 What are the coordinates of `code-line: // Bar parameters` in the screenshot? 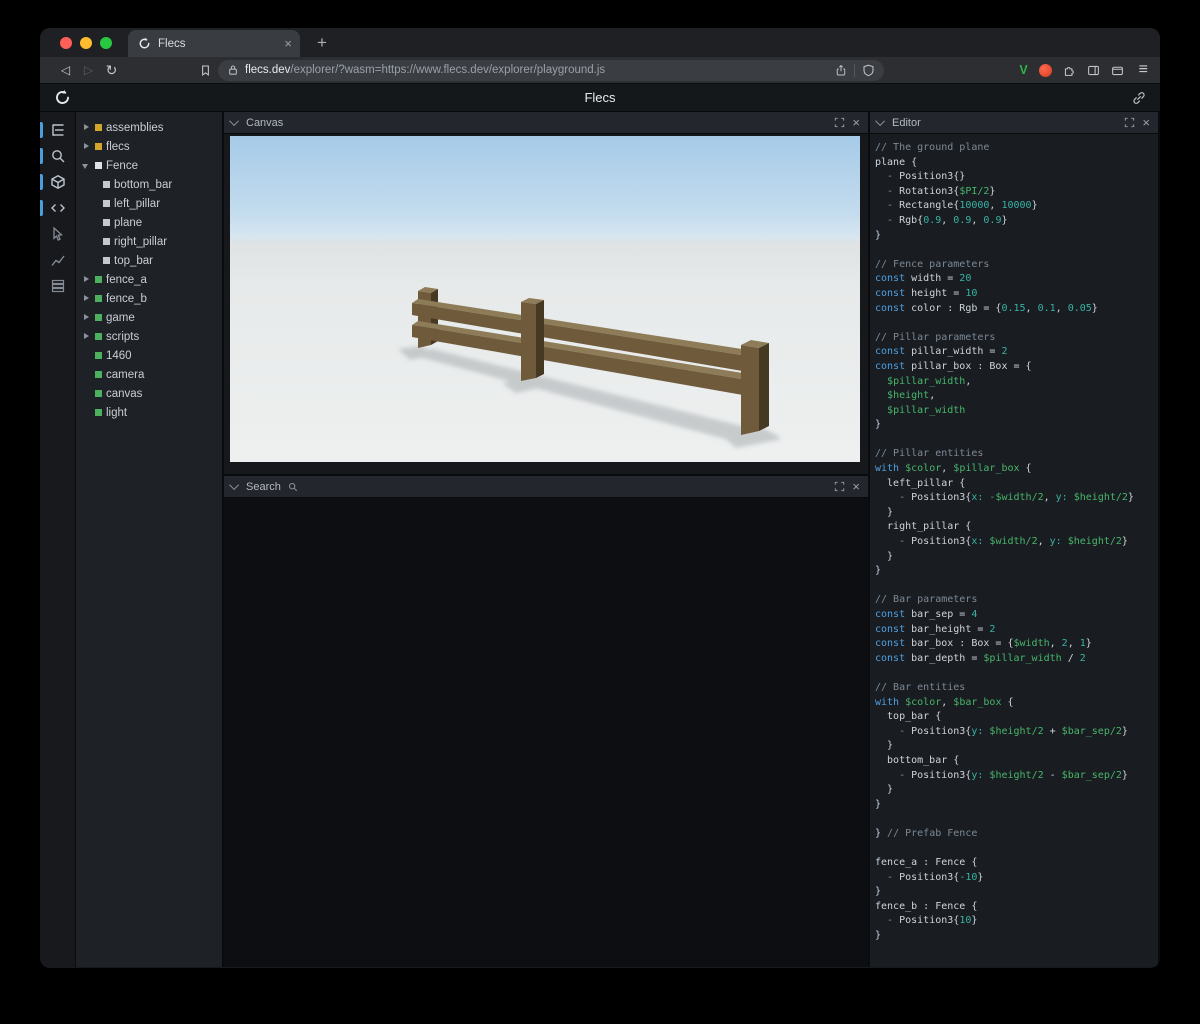 It's located at (926, 600).